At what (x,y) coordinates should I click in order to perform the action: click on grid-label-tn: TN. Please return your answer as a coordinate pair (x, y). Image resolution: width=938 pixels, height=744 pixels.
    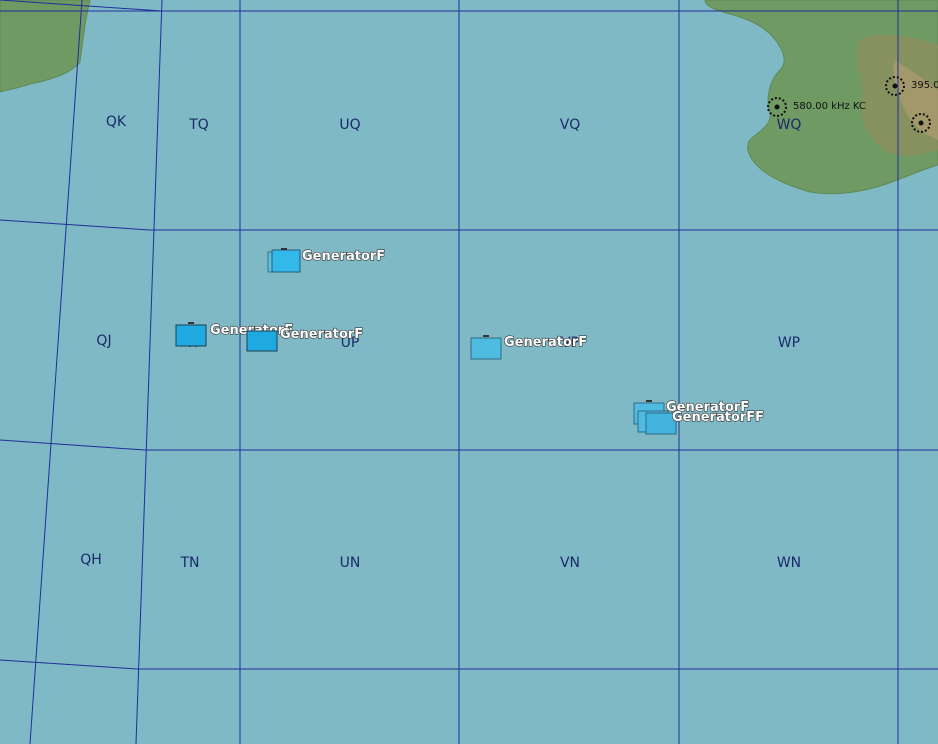
    Looking at the image, I should click on (189, 563).